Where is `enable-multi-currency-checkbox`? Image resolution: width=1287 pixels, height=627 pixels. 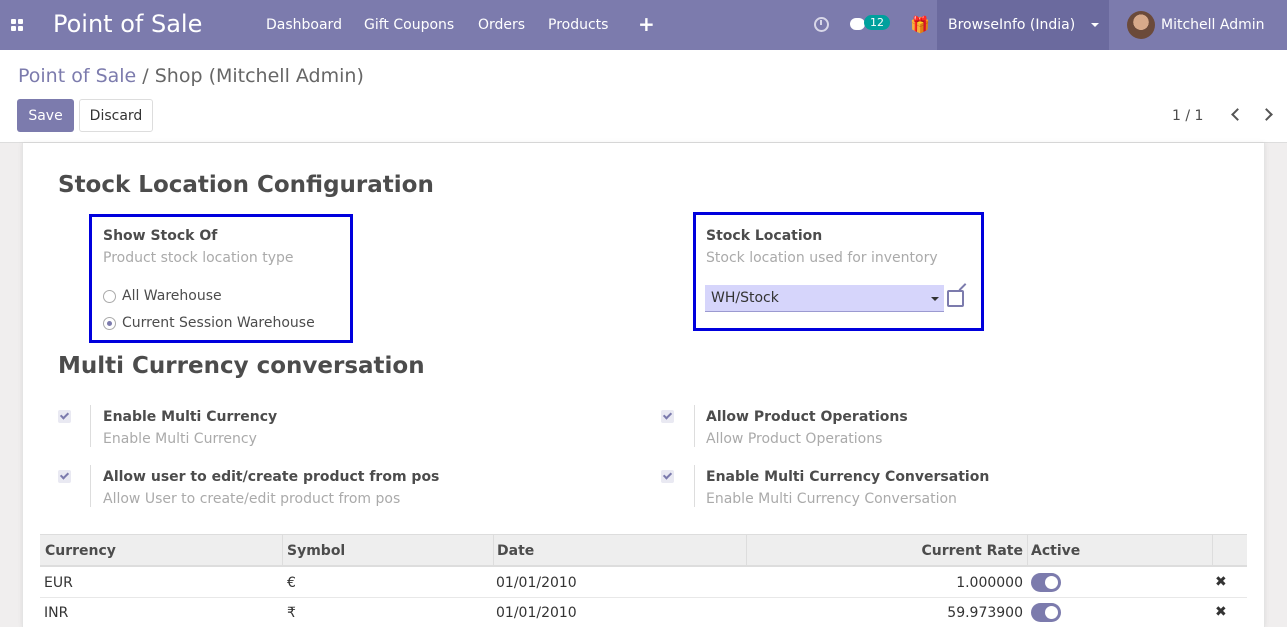 enable-multi-currency-checkbox is located at coordinates (64, 416).